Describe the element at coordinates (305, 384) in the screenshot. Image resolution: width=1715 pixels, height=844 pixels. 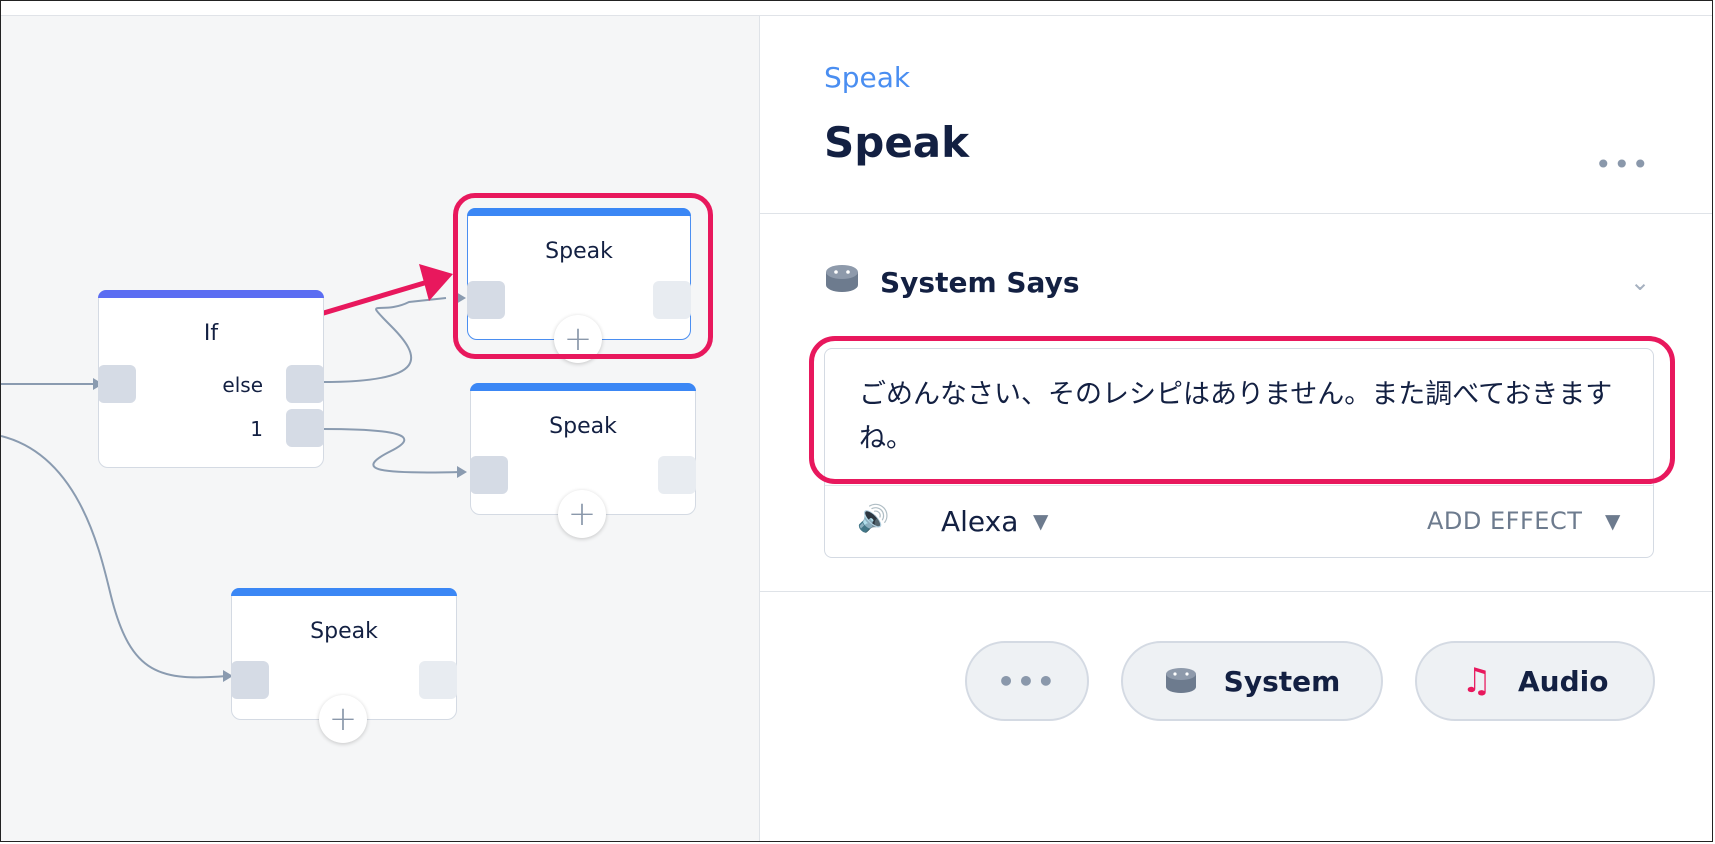
I see `output-port-else` at that location.